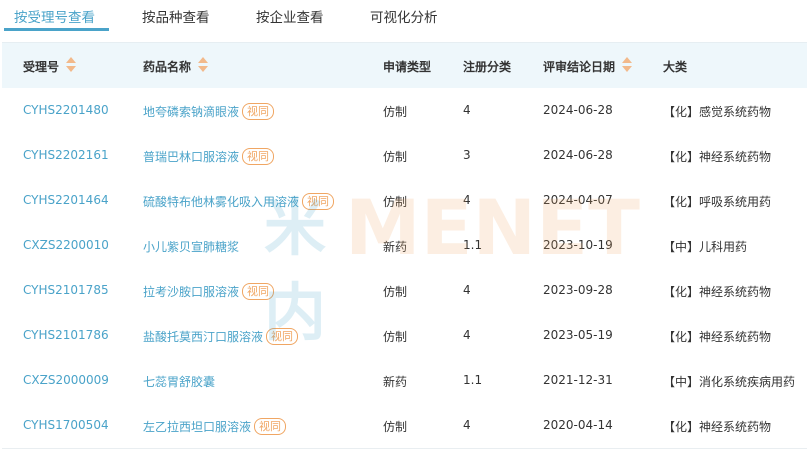 This screenshot has width=807, height=450. Describe the element at coordinates (203, 337) in the screenshot. I see `drug-name-link: 盐酸托莫西汀口服溶液` at that location.